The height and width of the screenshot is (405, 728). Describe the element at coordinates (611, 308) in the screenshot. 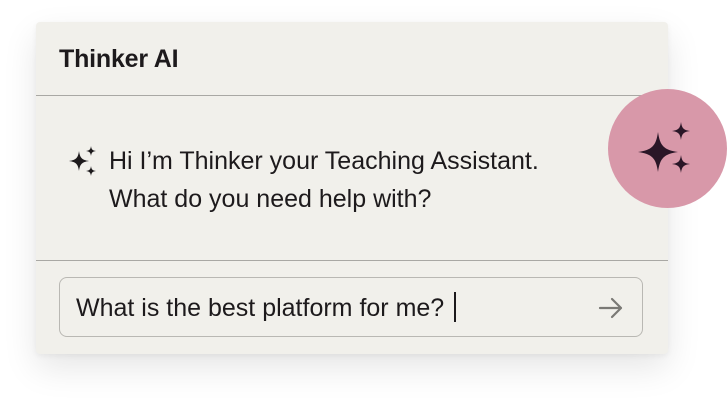

I see `arrow-right-icon` at that location.